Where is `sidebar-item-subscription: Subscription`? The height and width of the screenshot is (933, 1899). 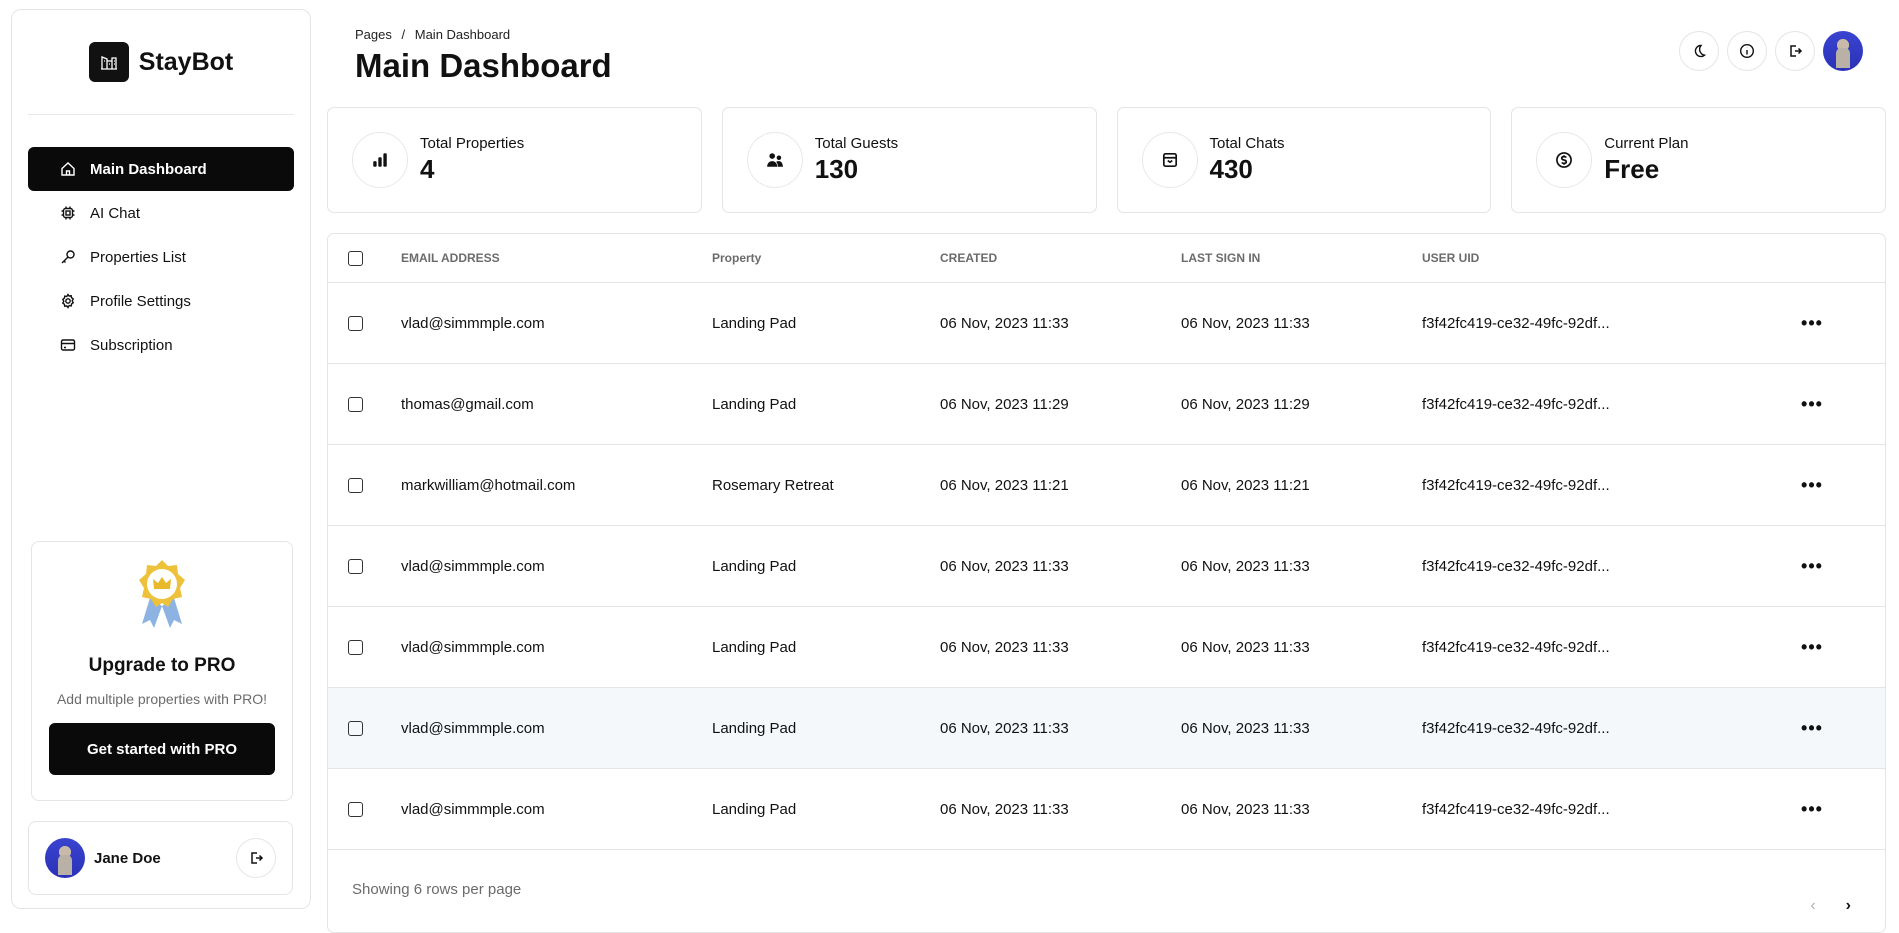 sidebar-item-subscription: Subscription is located at coordinates (161, 345).